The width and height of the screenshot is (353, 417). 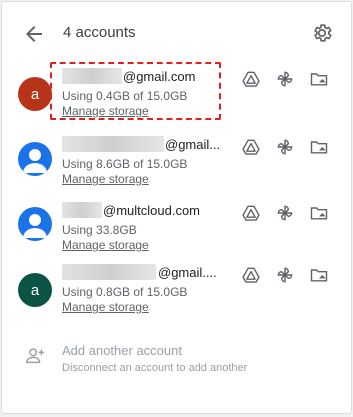 What do you see at coordinates (322, 33) in the screenshot?
I see `gear-icon` at bounding box center [322, 33].